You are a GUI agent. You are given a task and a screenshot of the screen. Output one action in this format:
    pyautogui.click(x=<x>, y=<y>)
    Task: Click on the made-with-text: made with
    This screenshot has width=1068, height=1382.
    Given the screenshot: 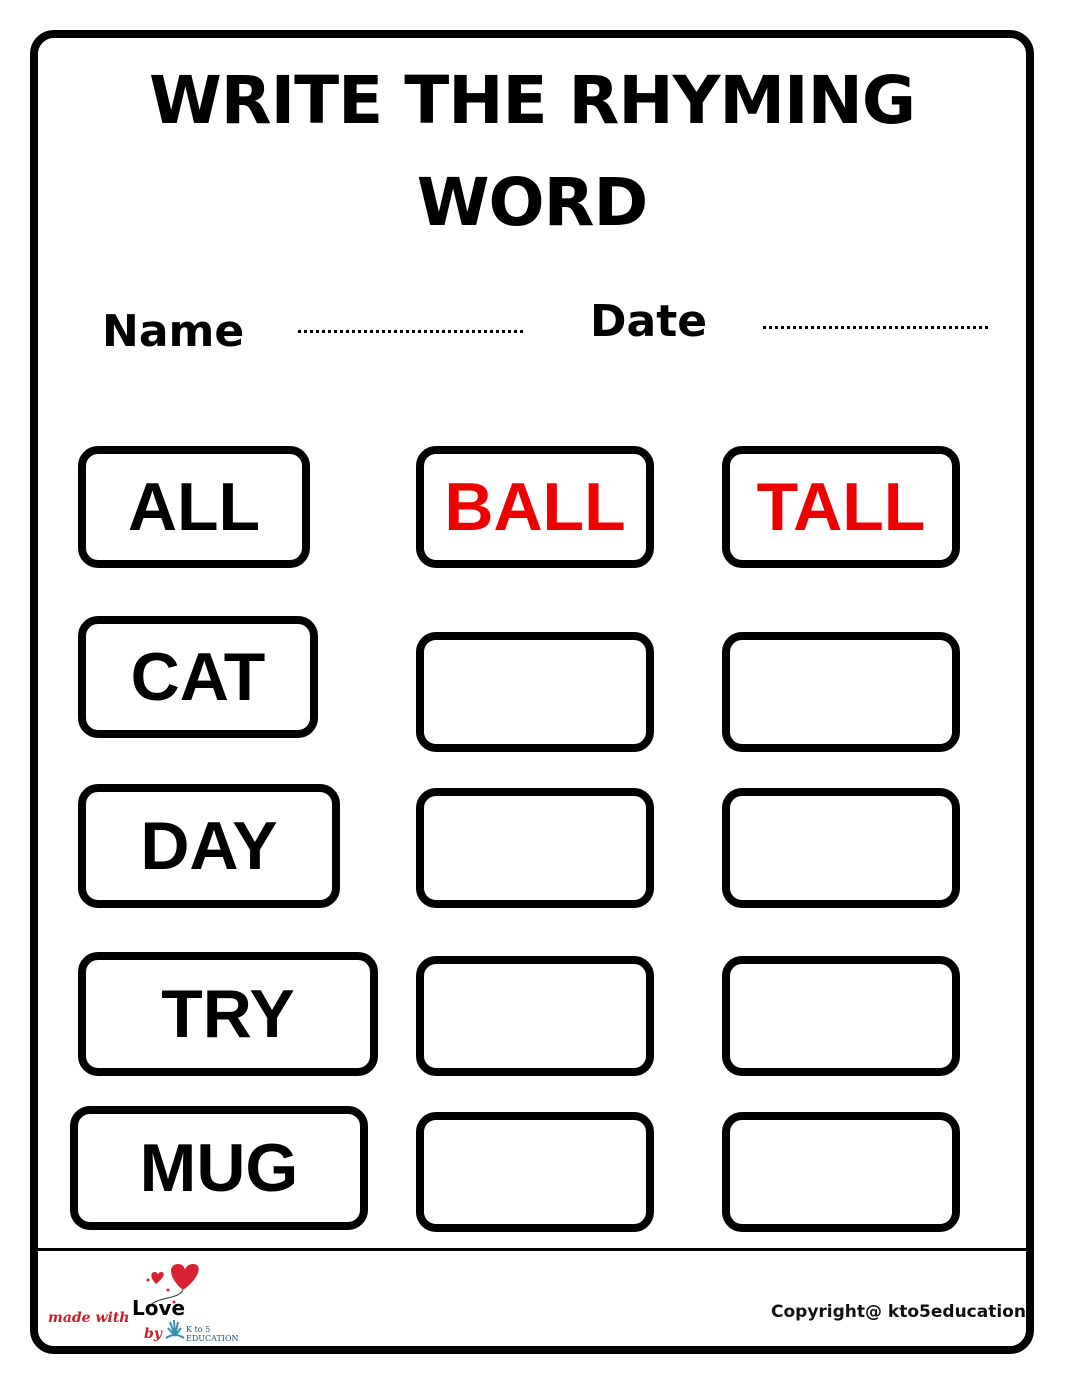 What is the action you would take?
    pyautogui.click(x=89, y=1318)
    